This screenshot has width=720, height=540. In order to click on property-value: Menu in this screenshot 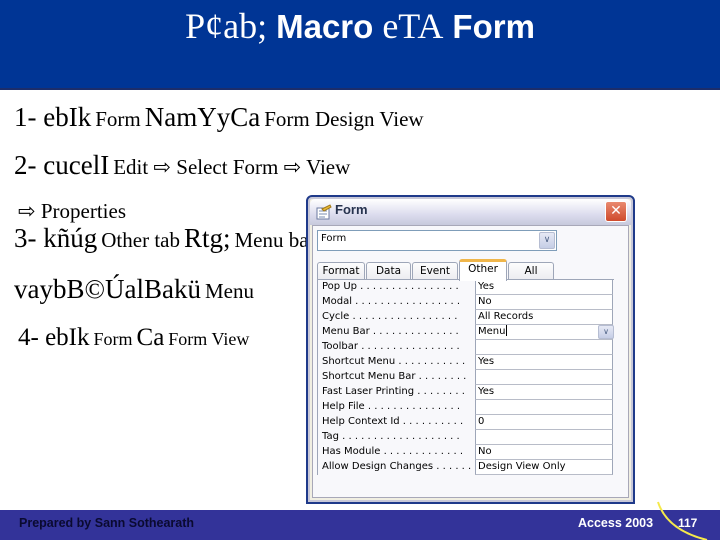, I will do `click(492, 331)`.